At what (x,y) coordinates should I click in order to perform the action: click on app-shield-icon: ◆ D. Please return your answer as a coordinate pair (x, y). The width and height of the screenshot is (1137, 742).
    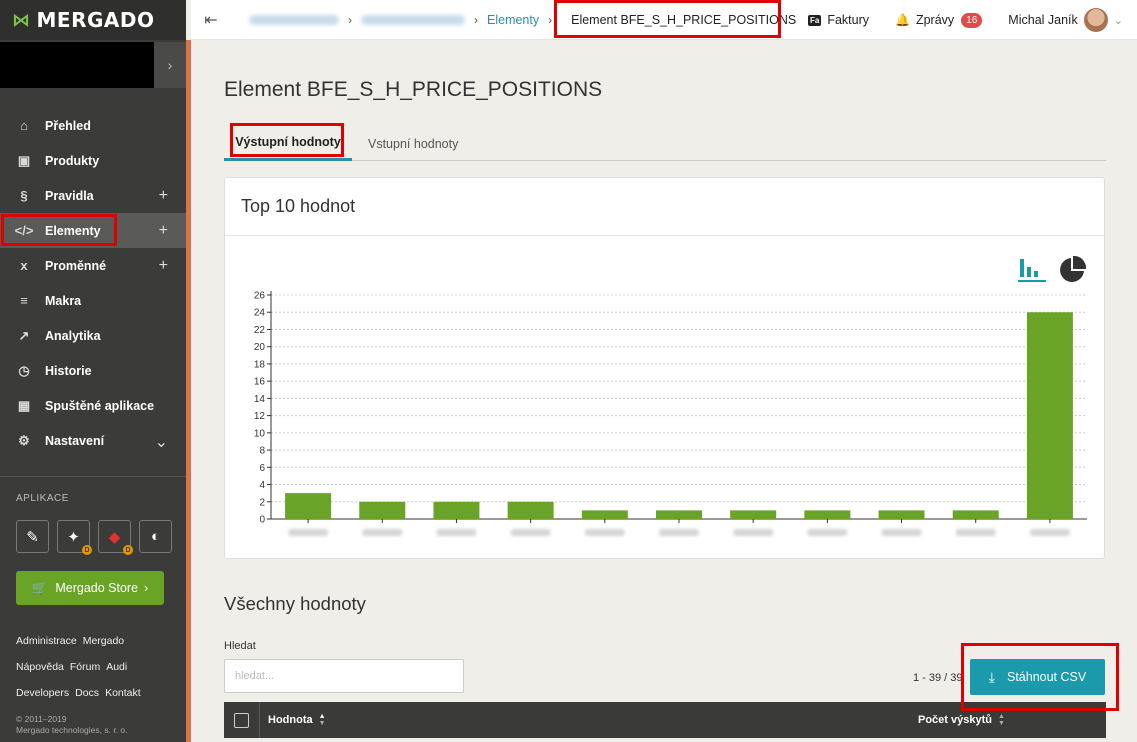
    Looking at the image, I should click on (115, 537).